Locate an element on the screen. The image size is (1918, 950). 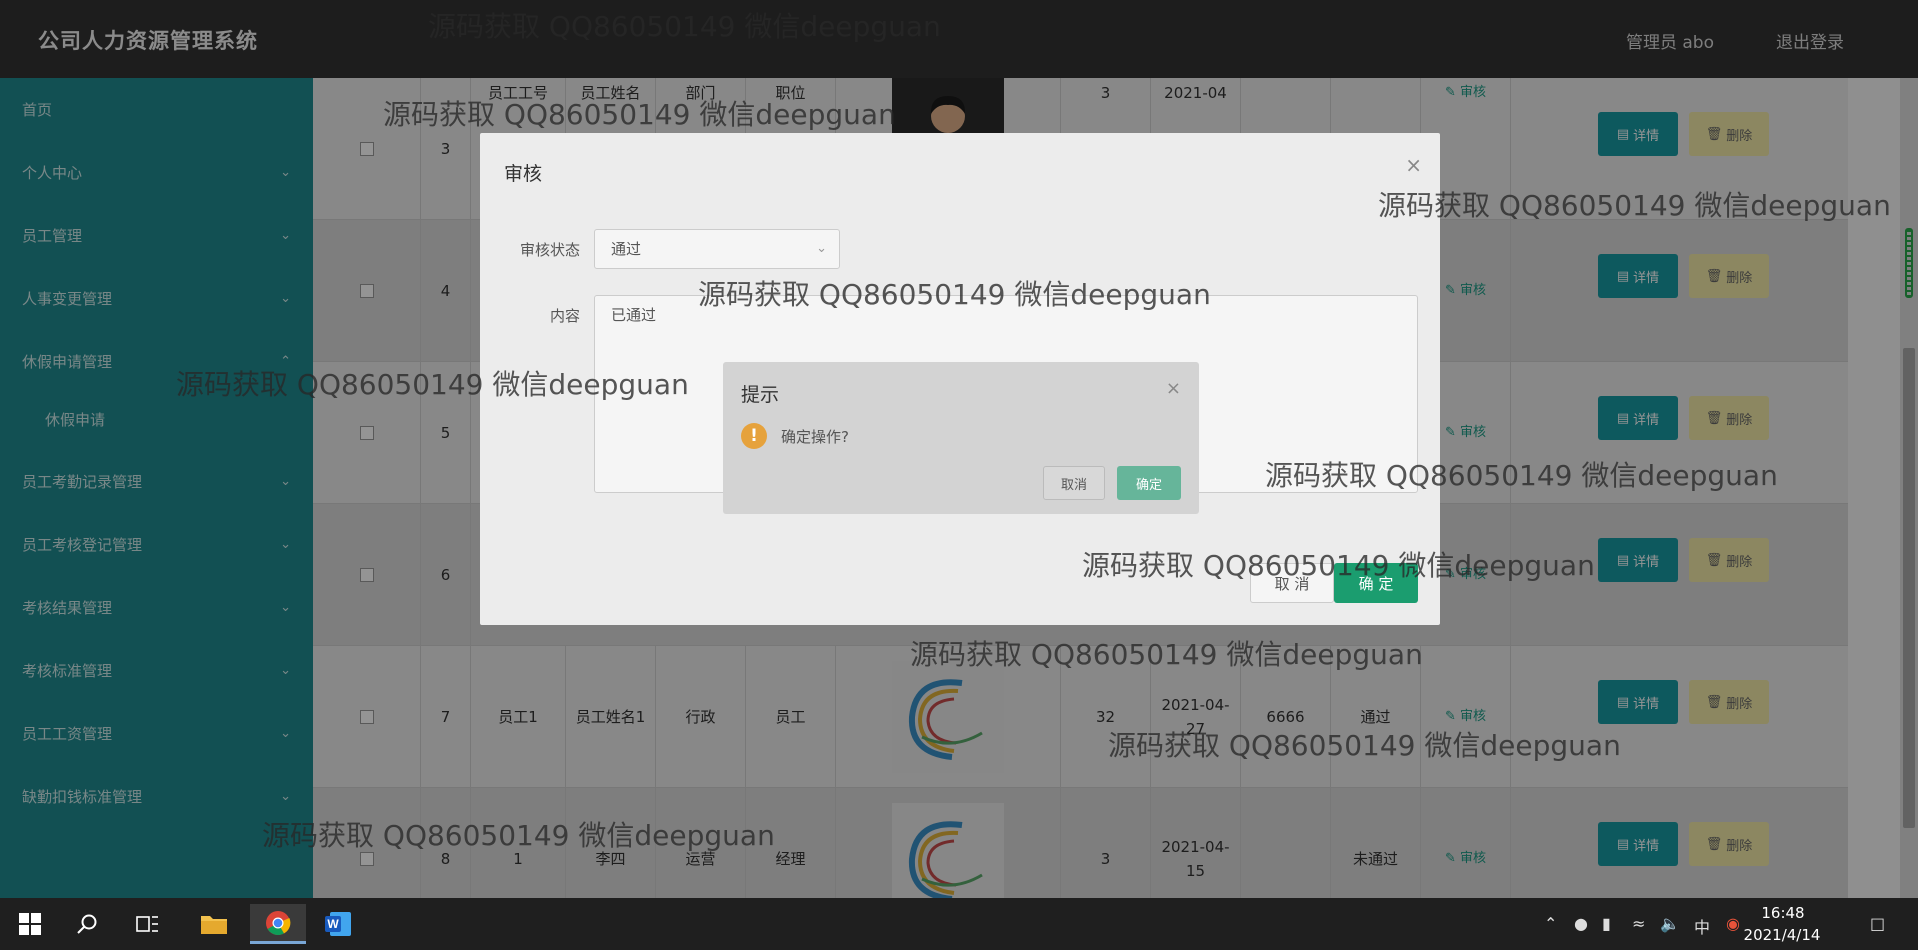
confirm-dialog: 提示 × ! 确定操作? 取消 确定 is located at coordinates (961, 438).